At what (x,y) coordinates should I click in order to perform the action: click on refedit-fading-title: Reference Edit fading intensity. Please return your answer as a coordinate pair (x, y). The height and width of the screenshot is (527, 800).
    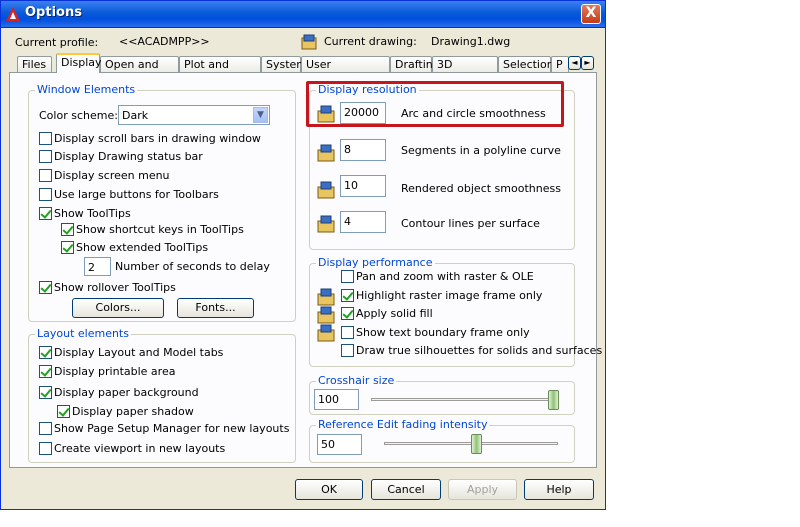
    Looking at the image, I should click on (403, 424).